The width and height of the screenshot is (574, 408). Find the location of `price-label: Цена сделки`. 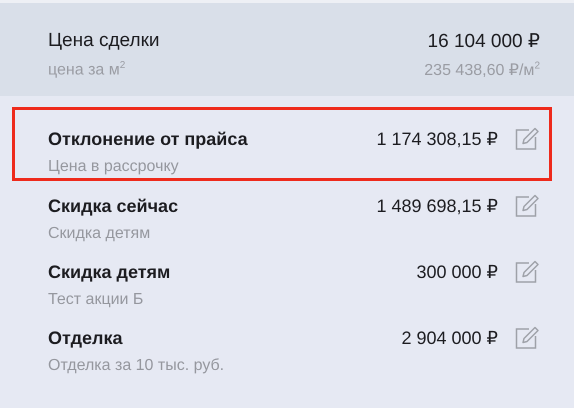

price-label: Цена сделки is located at coordinates (104, 41).